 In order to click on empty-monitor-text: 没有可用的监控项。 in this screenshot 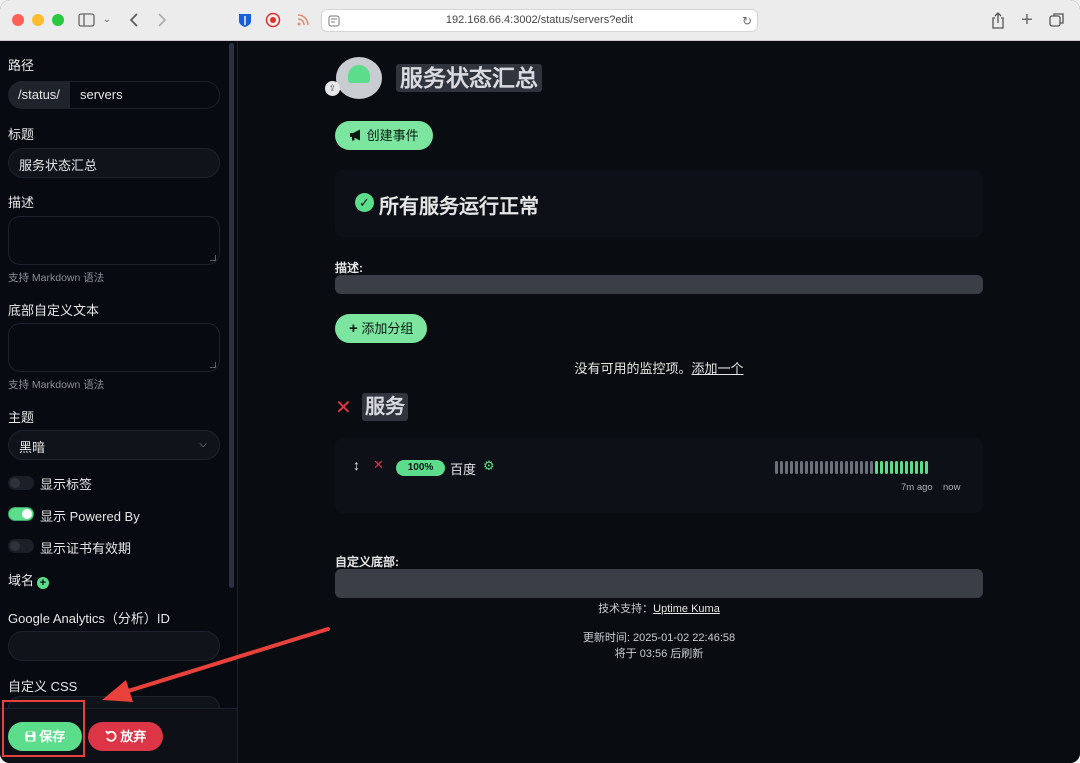, I will do `click(633, 368)`.